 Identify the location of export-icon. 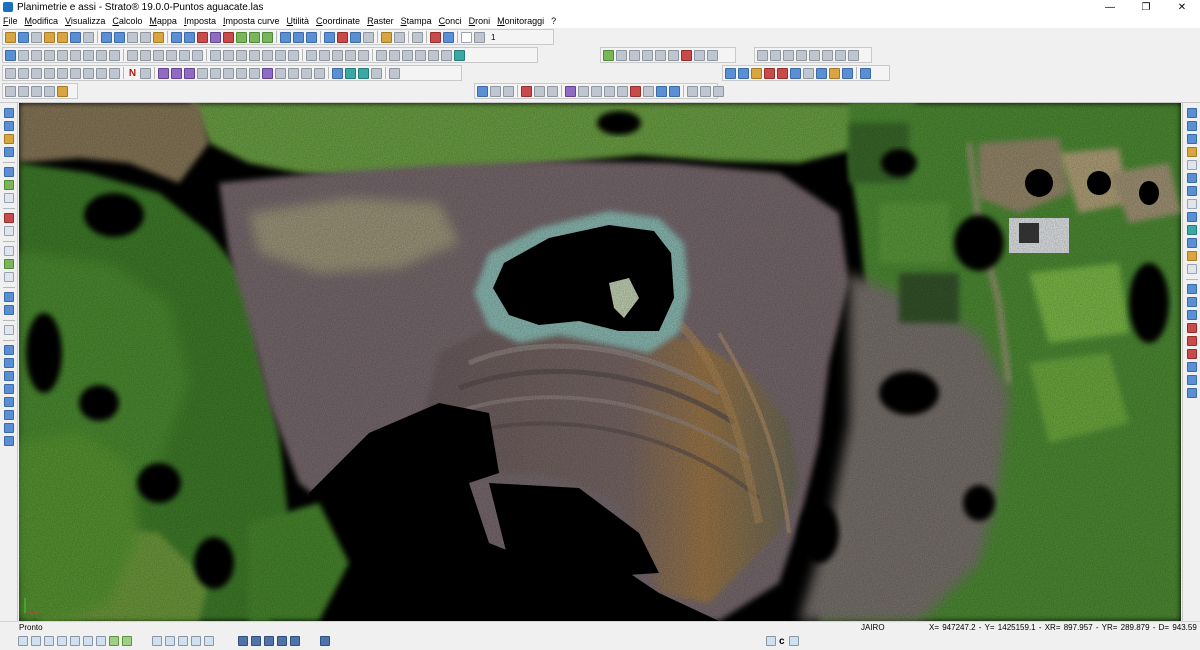
(267, 37).